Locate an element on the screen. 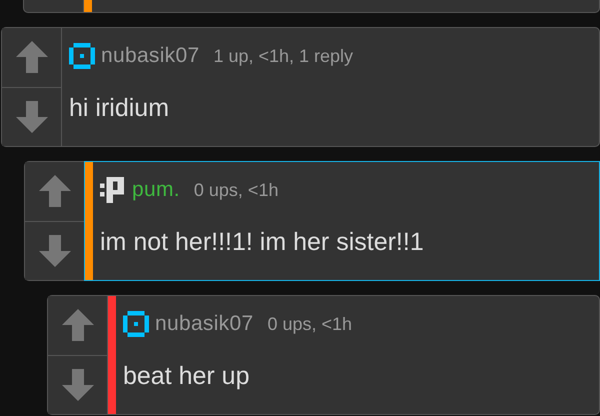  comment-text: hi iridium is located at coordinates (119, 108).